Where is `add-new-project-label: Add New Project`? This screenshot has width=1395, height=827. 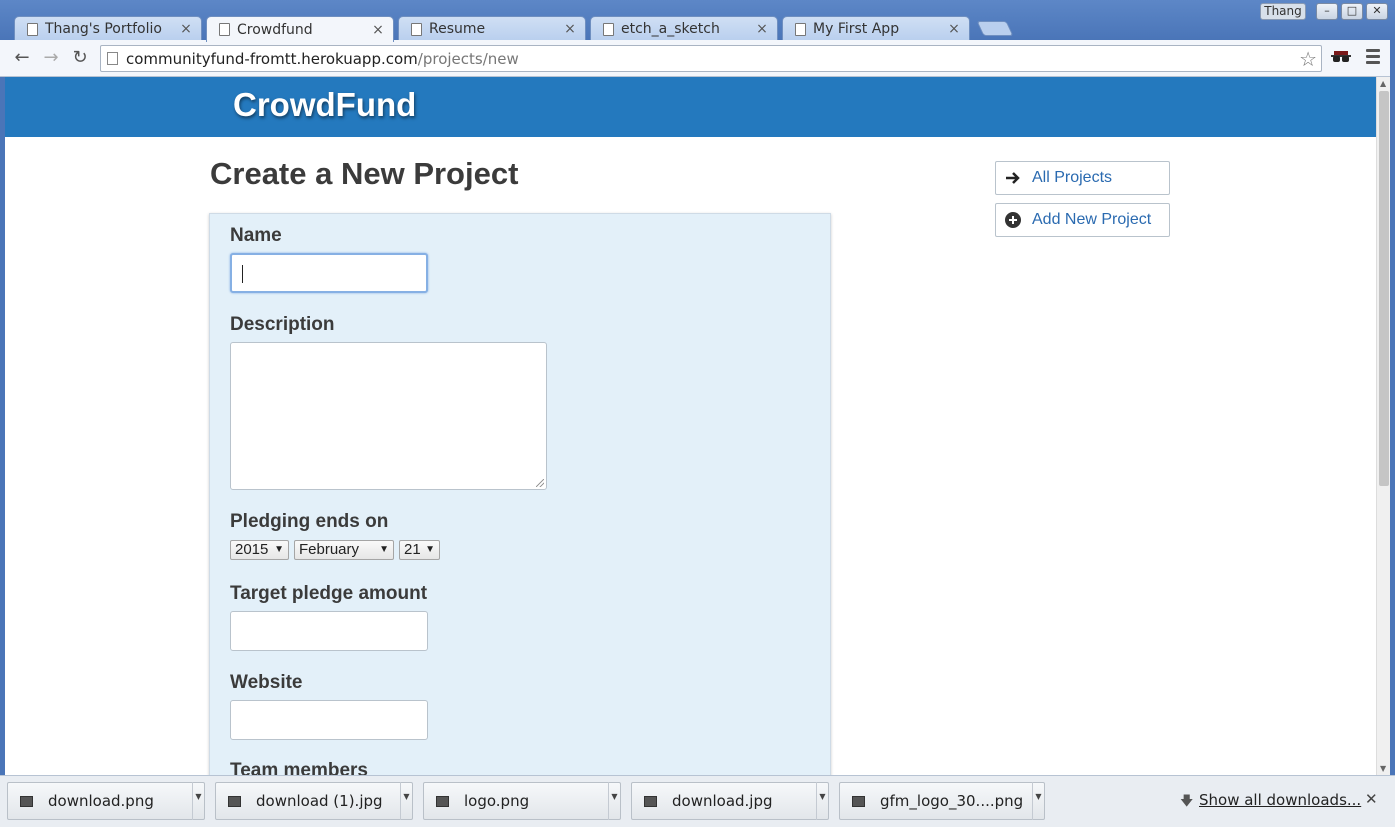
add-new-project-label: Add New Project is located at coordinates (1092, 219).